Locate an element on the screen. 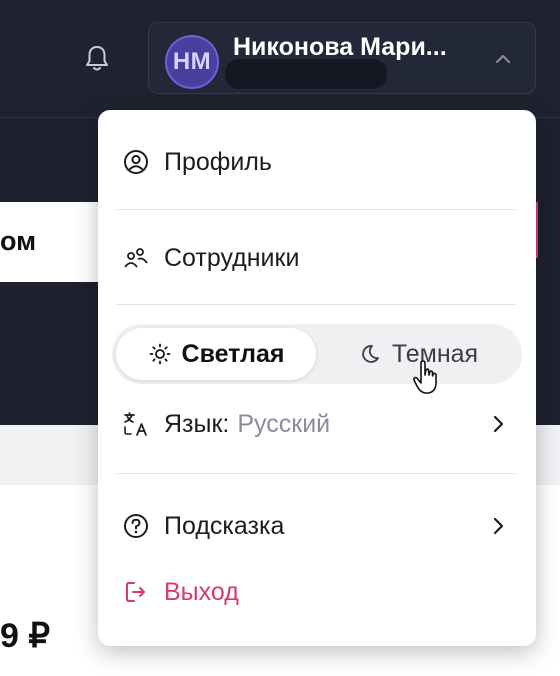 The height and width of the screenshot is (676, 560). theme-option-light: Светлая is located at coordinates (216, 354).